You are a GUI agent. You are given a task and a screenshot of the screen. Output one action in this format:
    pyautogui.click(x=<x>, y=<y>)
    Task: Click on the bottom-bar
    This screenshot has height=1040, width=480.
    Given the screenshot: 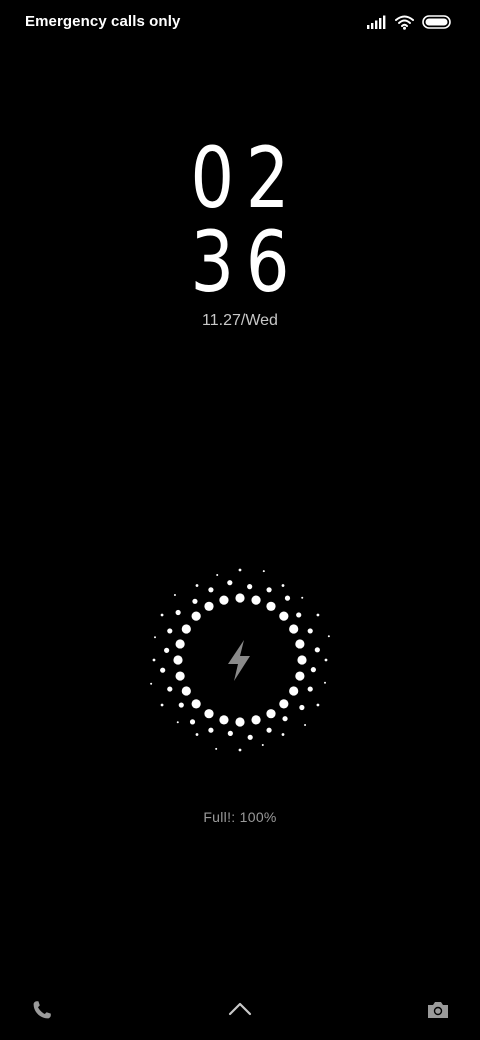 What is the action you would take?
    pyautogui.click(x=240, y=1010)
    